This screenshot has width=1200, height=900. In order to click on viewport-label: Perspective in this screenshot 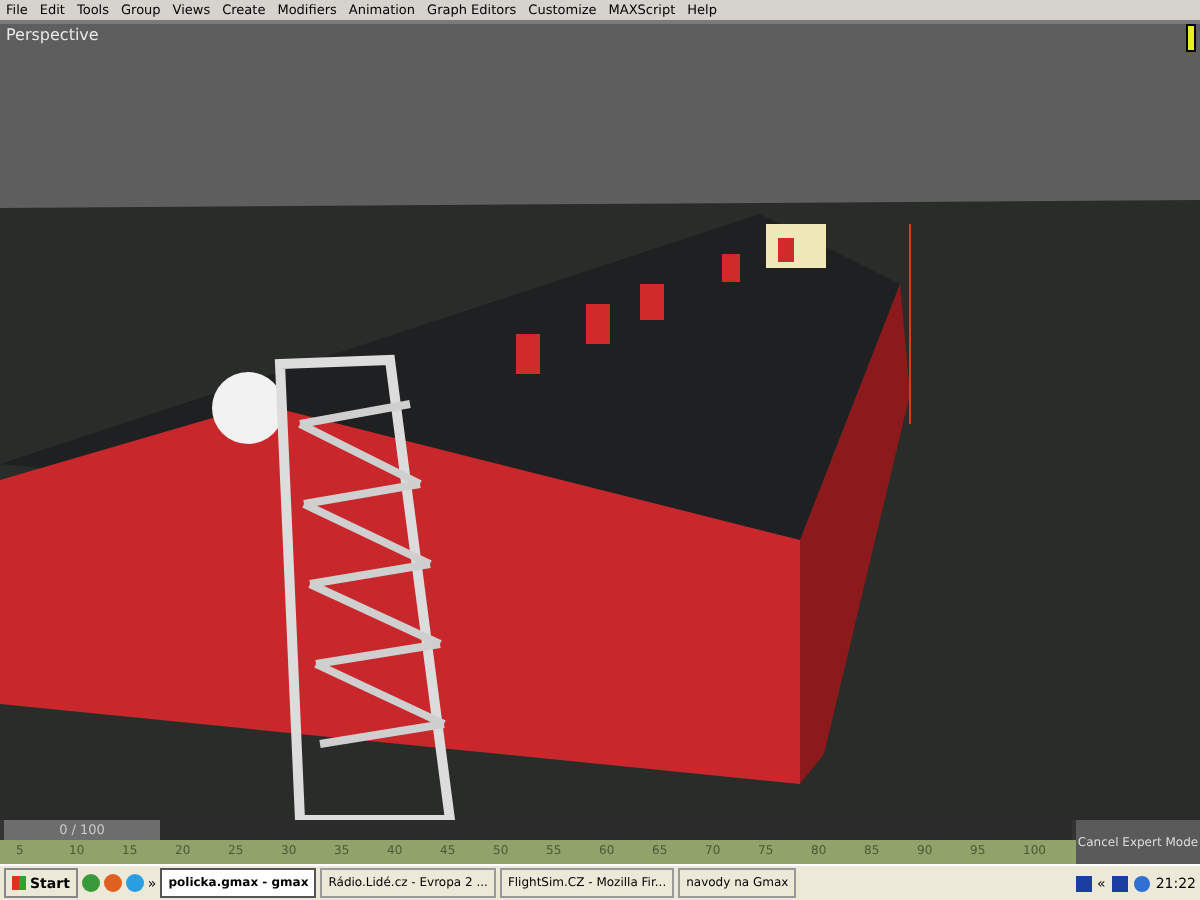, I will do `click(52, 35)`.